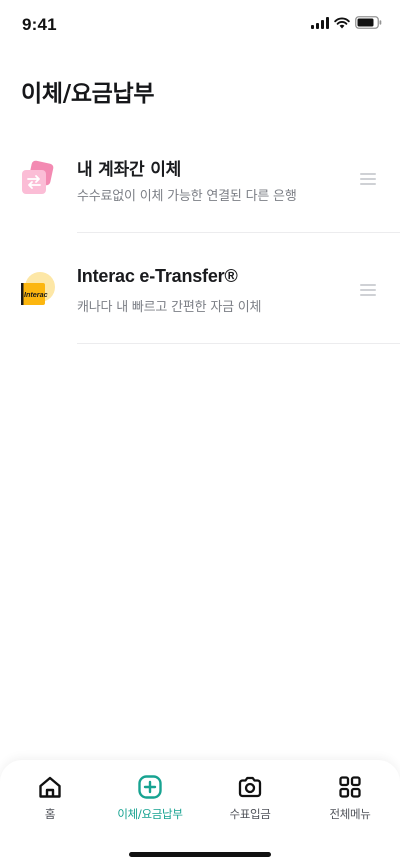 The image size is (400, 866). I want to click on nav-item-home: 홈, so click(50, 802).